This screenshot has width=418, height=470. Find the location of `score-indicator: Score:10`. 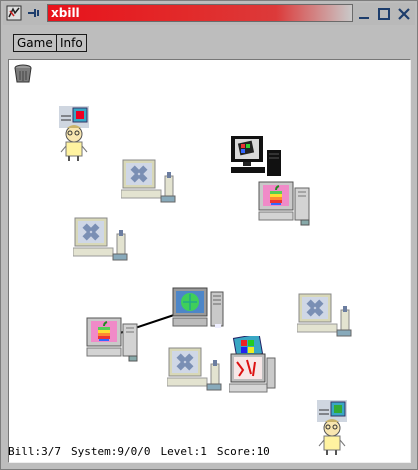

score-indicator: Score:10 is located at coordinates (243, 451).